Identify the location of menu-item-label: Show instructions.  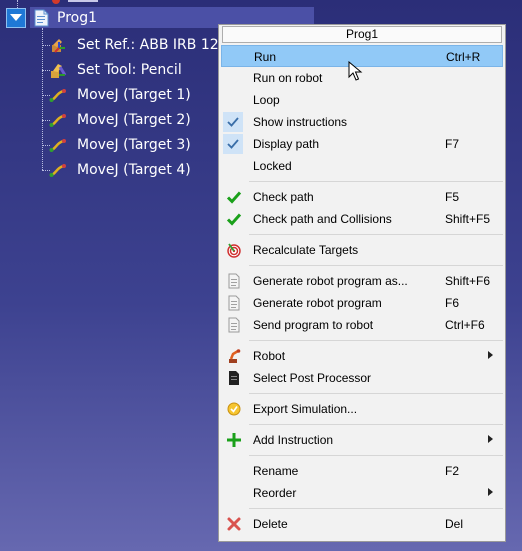
(300, 122).